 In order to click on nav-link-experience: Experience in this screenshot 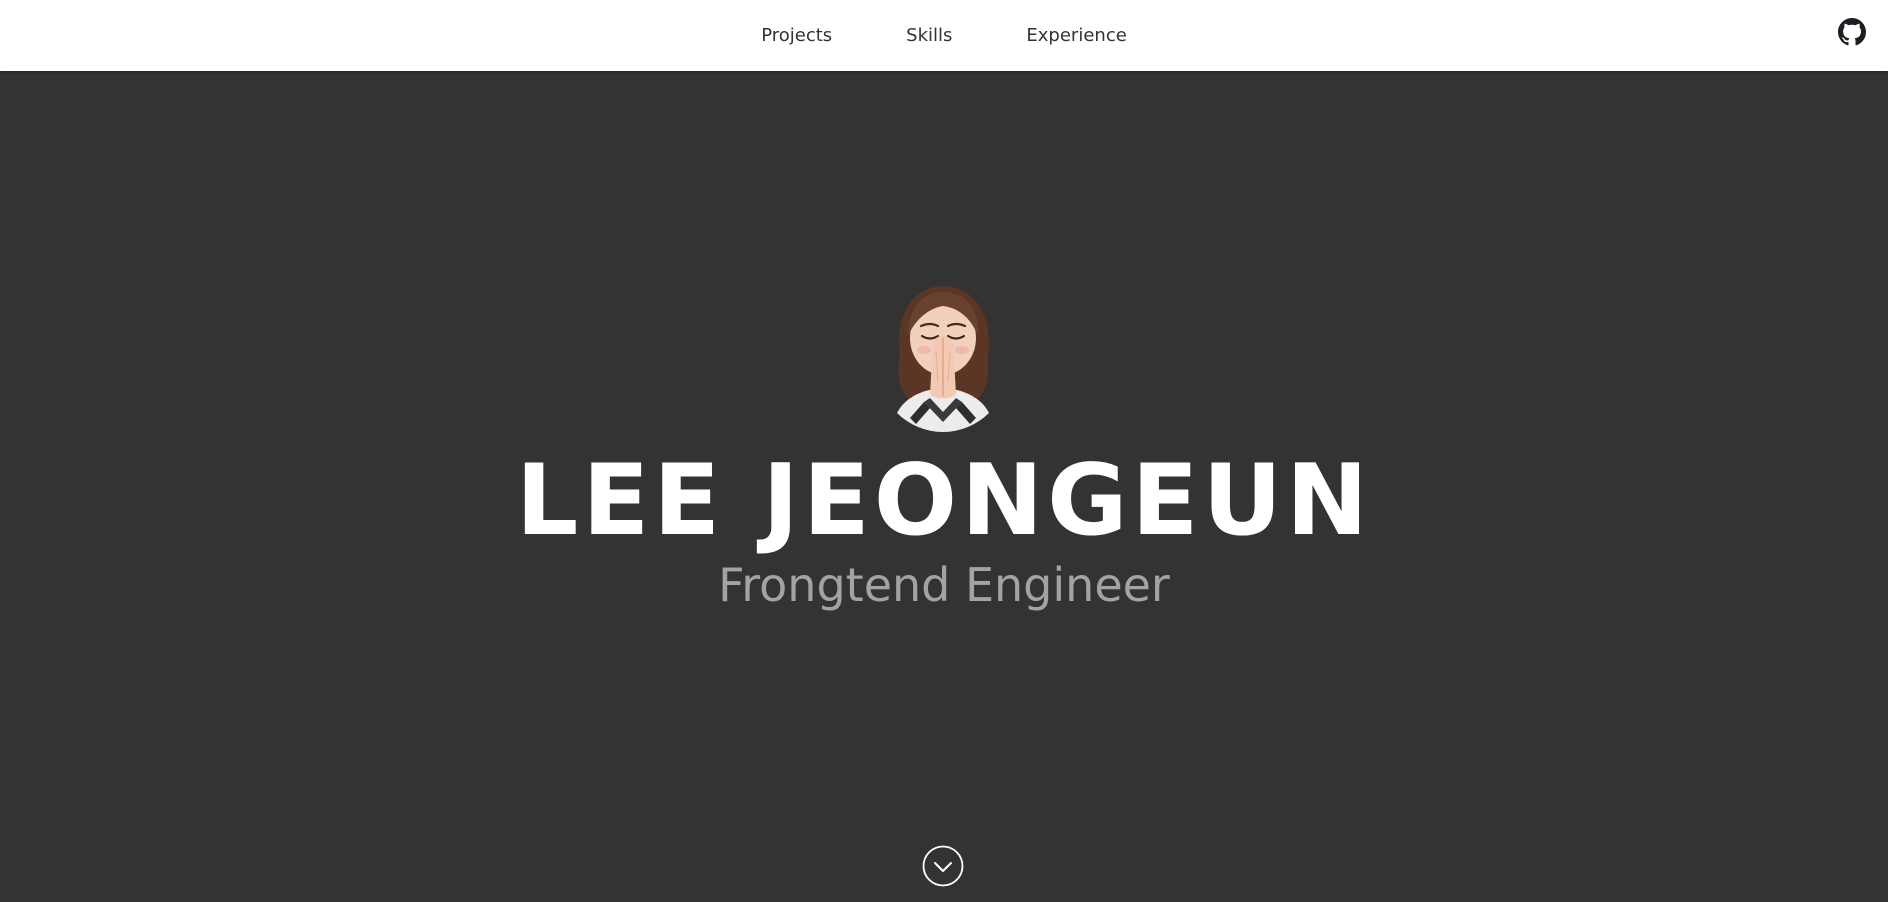, I will do `click(1076, 35)`.